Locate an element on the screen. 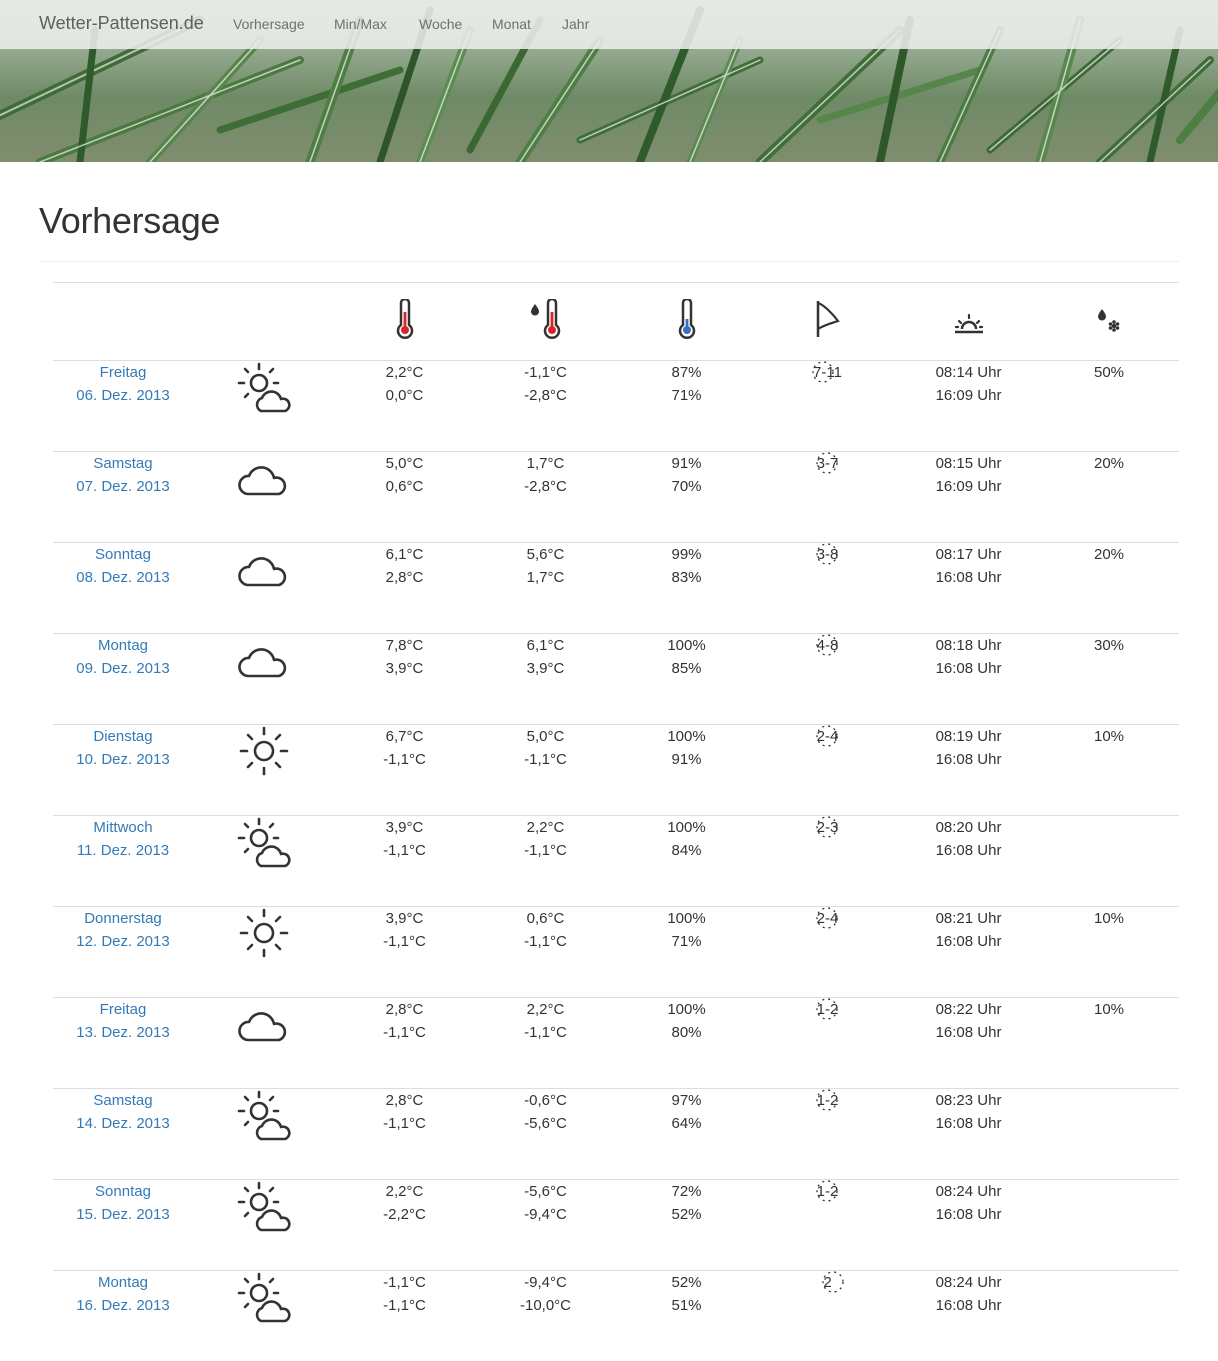 This screenshot has width=1218, height=1361. humidity-max: 72% is located at coordinates (686, 1191).